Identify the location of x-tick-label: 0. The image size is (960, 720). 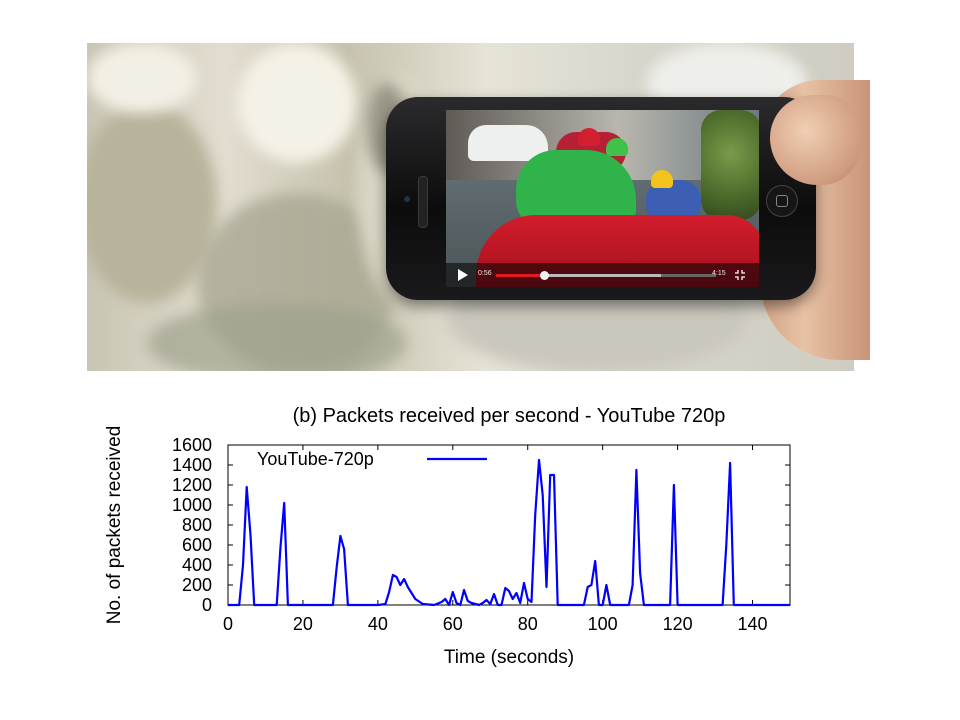
(228, 624).